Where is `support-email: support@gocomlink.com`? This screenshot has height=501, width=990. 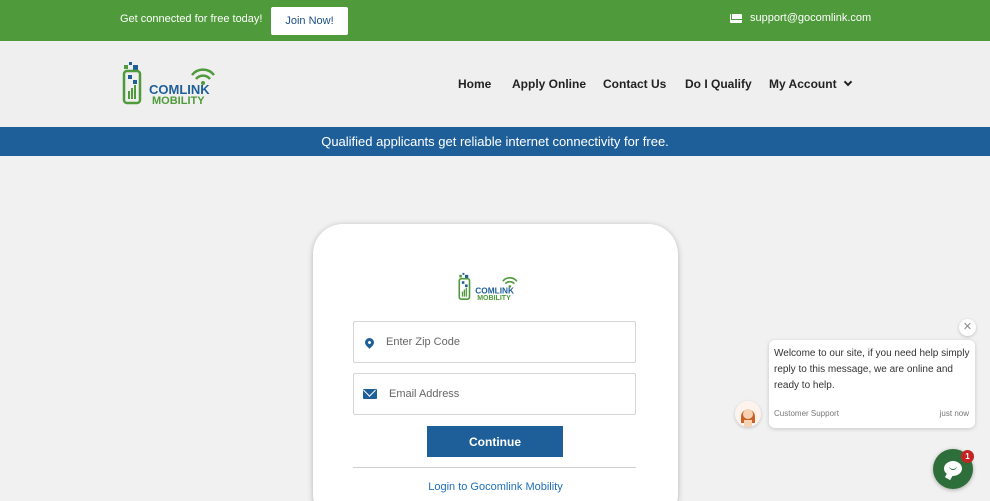
support-email: support@gocomlink.com is located at coordinates (810, 18).